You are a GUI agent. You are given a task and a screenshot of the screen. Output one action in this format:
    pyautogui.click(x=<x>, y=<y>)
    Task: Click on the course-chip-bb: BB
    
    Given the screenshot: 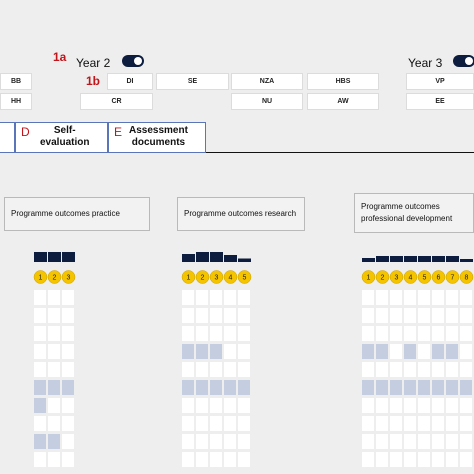 What is the action you would take?
    pyautogui.click(x=16, y=81)
    